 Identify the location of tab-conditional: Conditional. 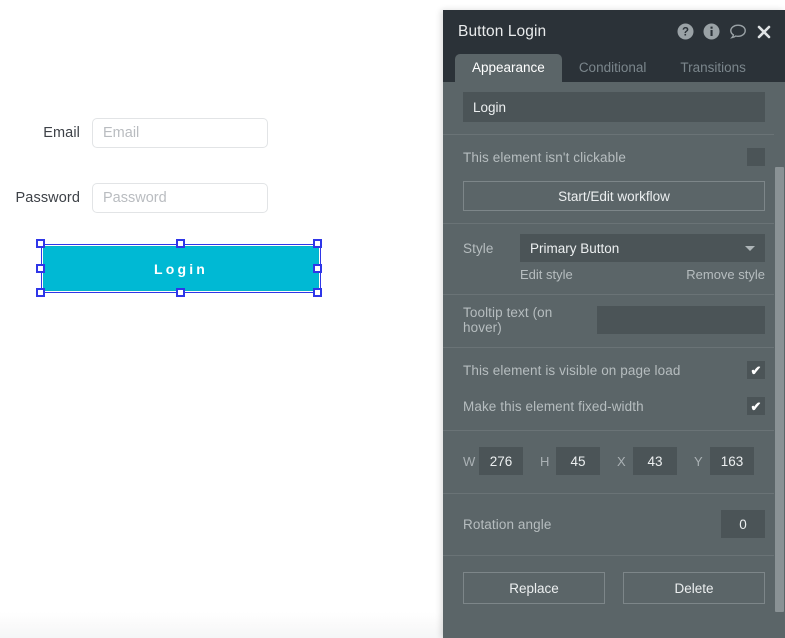
(613, 68).